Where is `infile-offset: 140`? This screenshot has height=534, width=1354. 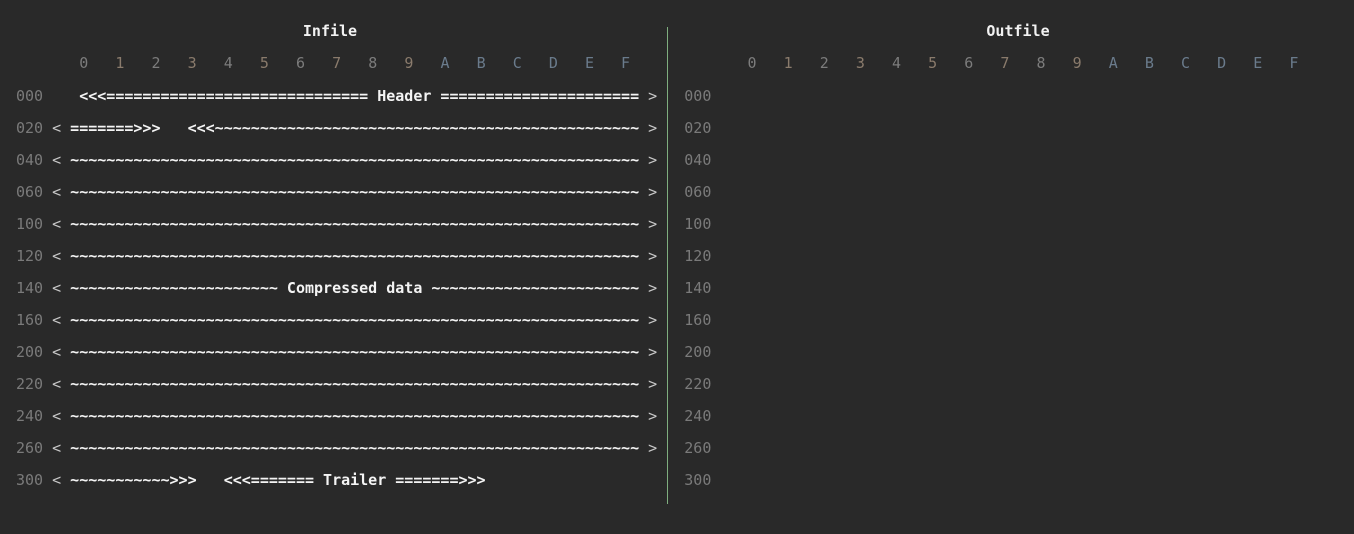 infile-offset: 140 is located at coordinates (30, 288).